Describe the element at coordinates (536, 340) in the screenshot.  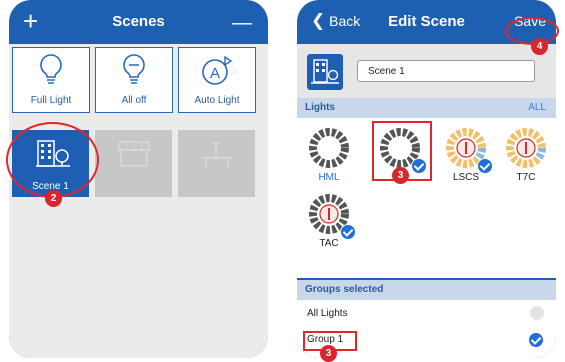
I see `checkmark-icon` at that location.